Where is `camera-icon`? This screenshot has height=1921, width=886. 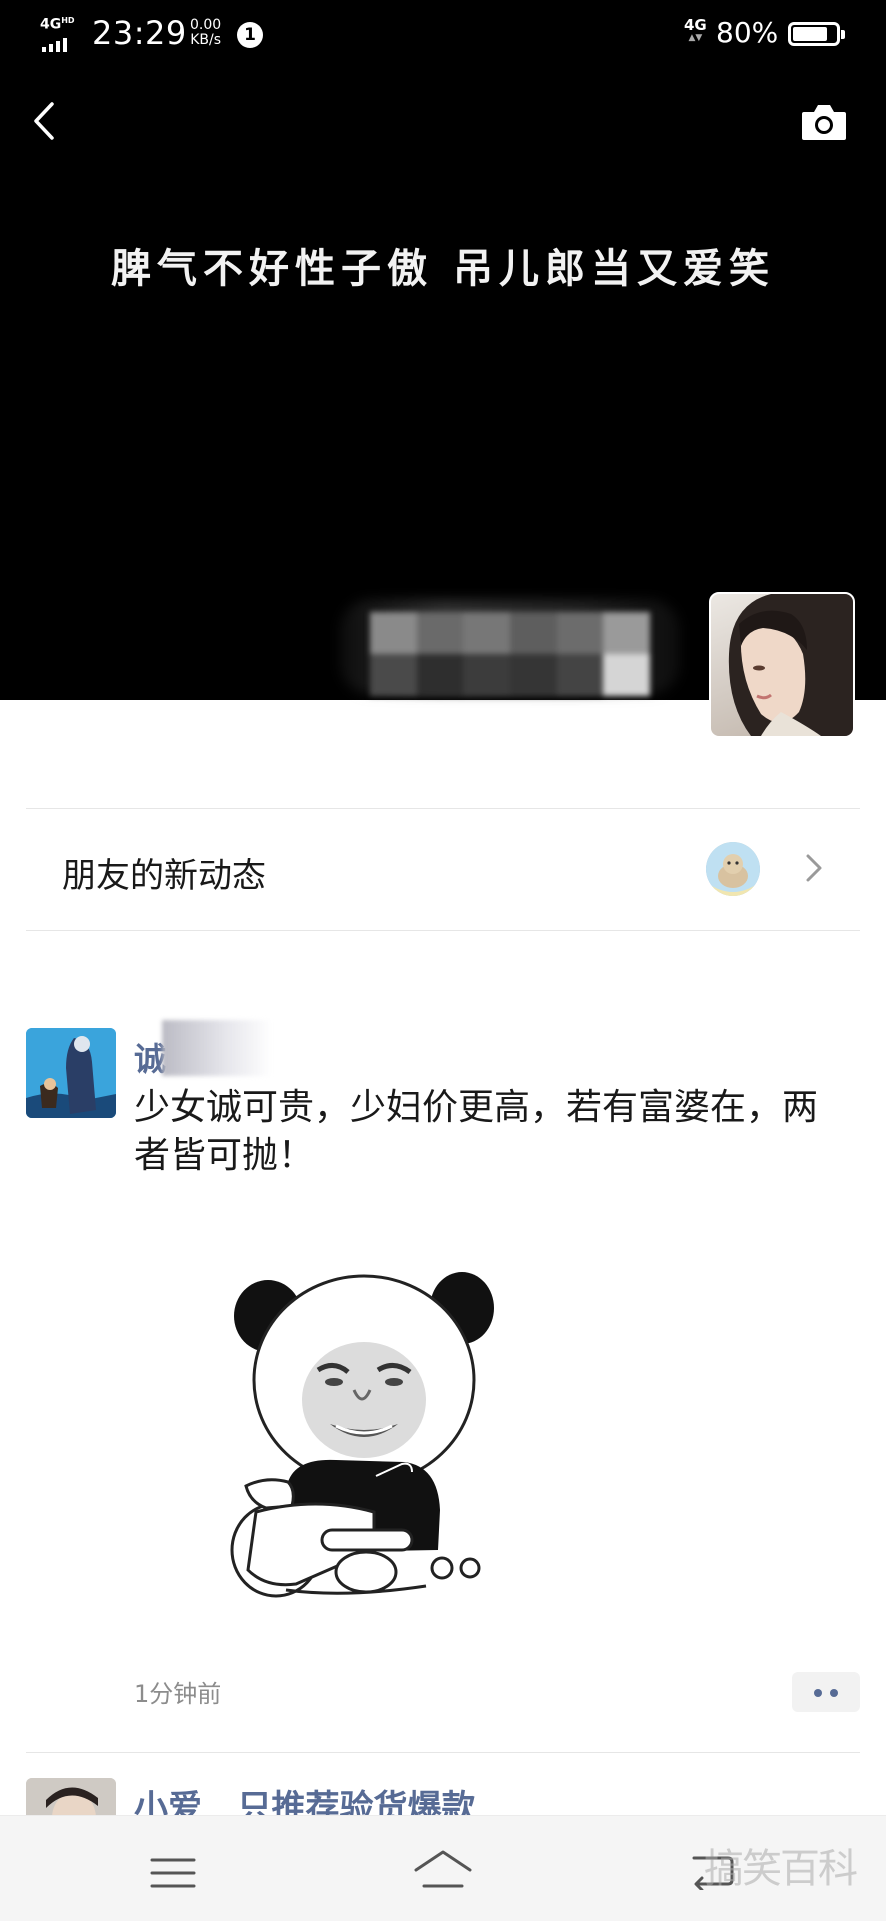
camera-icon is located at coordinates (824, 122).